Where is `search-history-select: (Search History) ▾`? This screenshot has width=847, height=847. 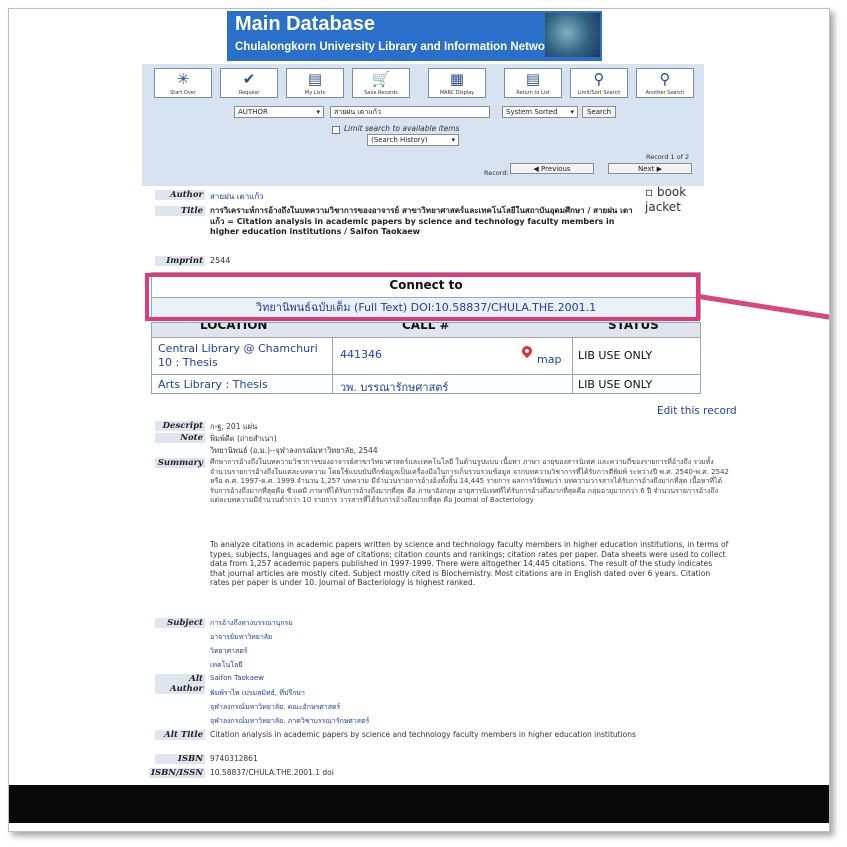
search-history-select: (Search History) ▾ is located at coordinates (413, 140).